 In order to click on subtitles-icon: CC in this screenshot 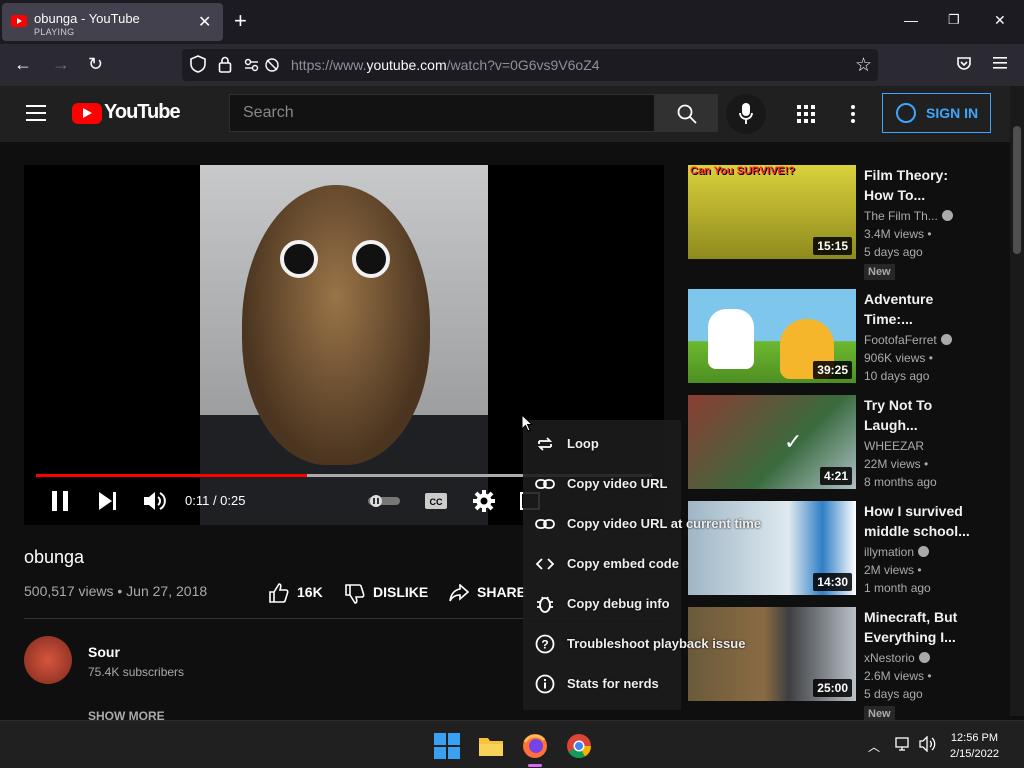, I will do `click(436, 501)`.